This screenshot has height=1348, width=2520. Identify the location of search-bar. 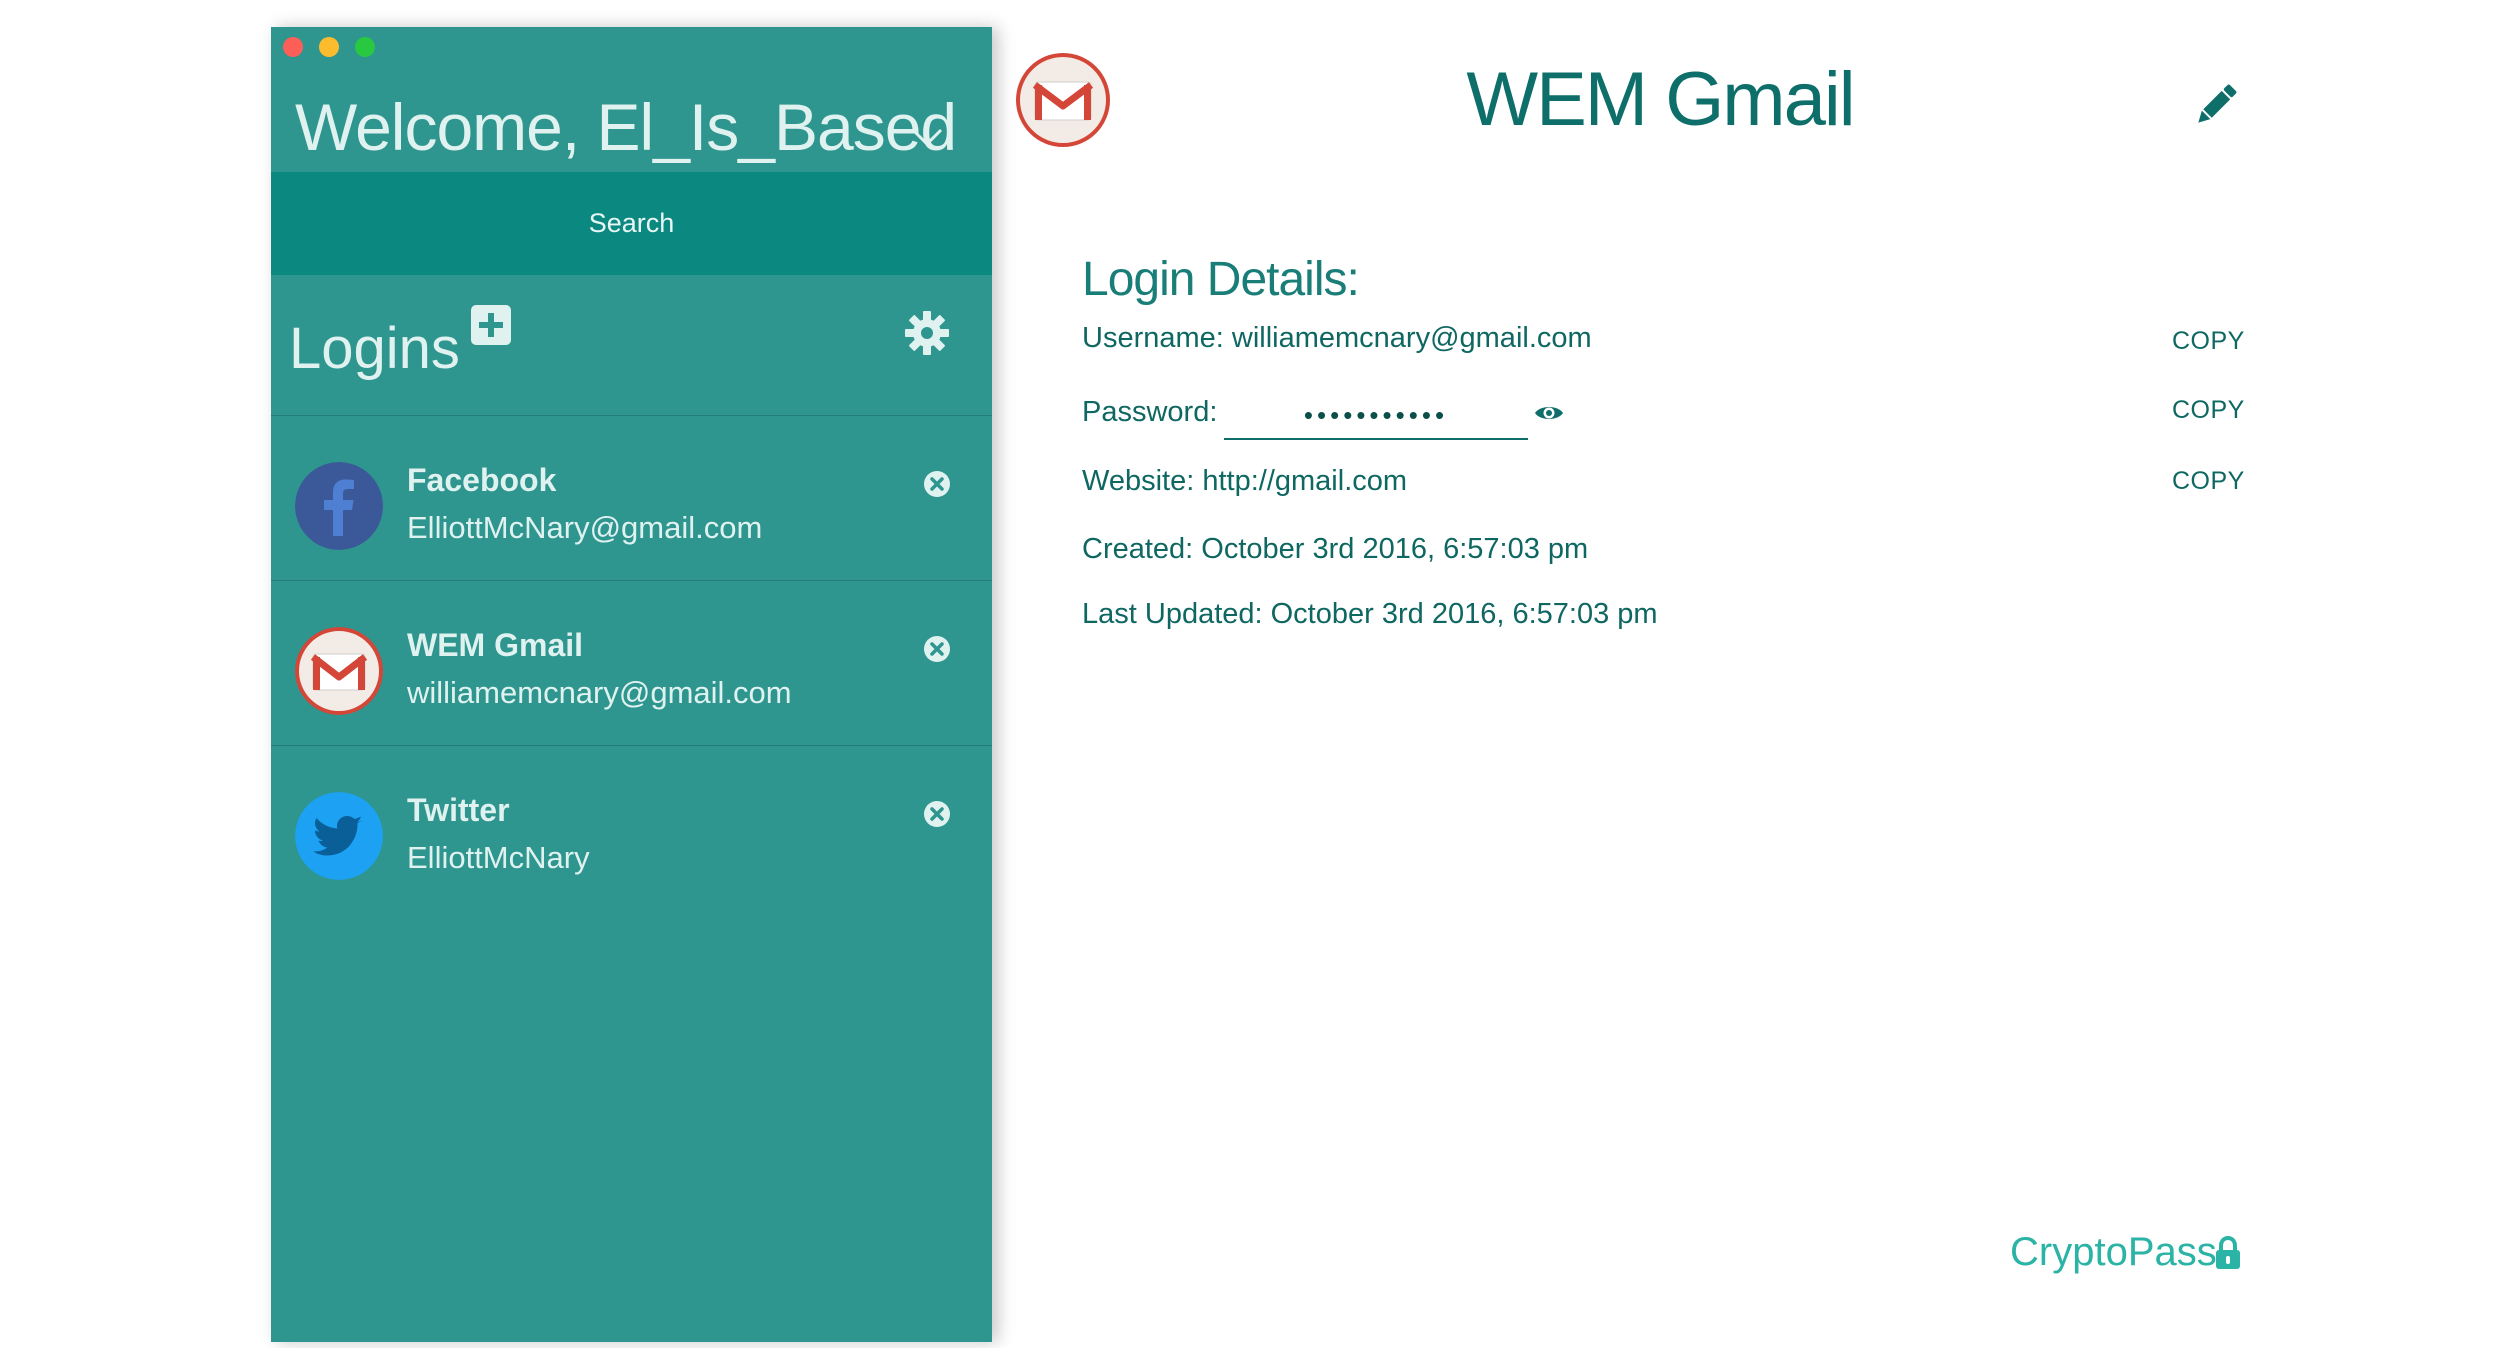
(631, 223).